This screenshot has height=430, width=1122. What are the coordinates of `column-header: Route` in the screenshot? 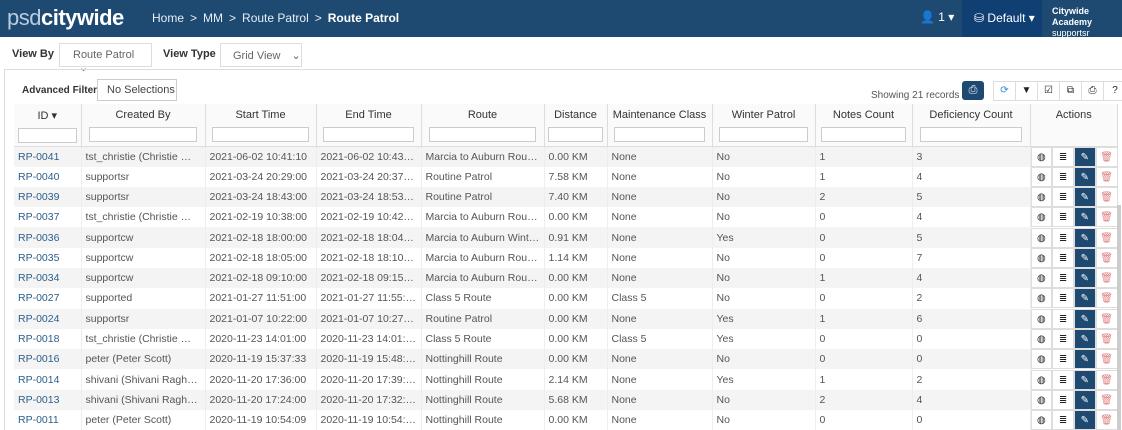 It's located at (483, 125).